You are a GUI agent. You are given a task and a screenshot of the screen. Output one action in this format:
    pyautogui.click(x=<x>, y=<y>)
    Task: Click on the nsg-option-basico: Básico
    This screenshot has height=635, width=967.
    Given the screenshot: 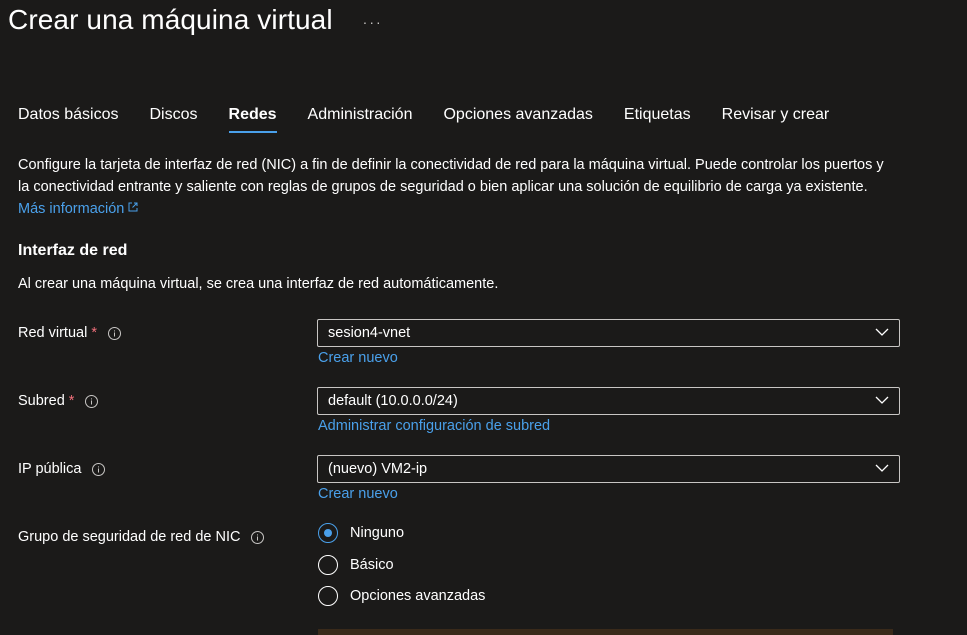 What is the action you would take?
    pyautogui.click(x=356, y=565)
    